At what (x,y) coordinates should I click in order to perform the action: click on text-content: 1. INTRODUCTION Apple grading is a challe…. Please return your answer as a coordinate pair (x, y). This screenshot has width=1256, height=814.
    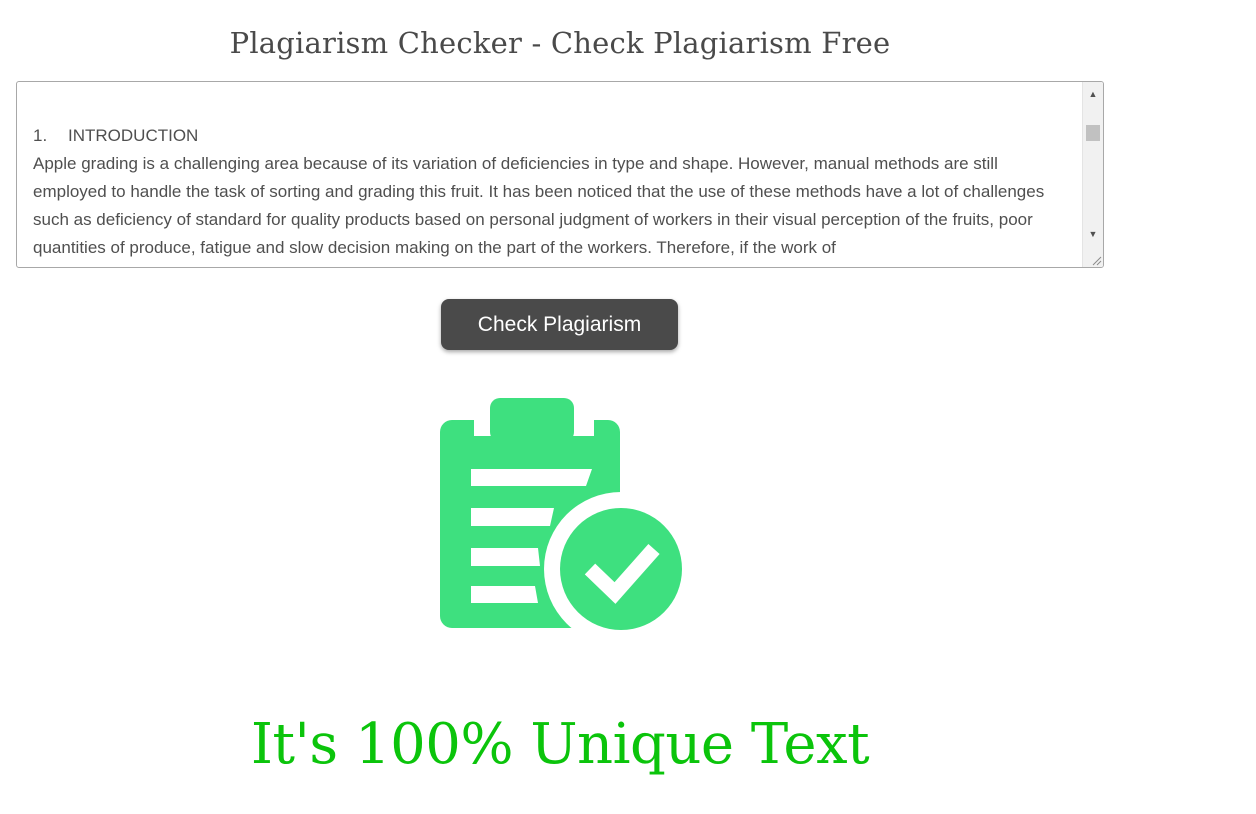
    Looking at the image, I should click on (553, 192).